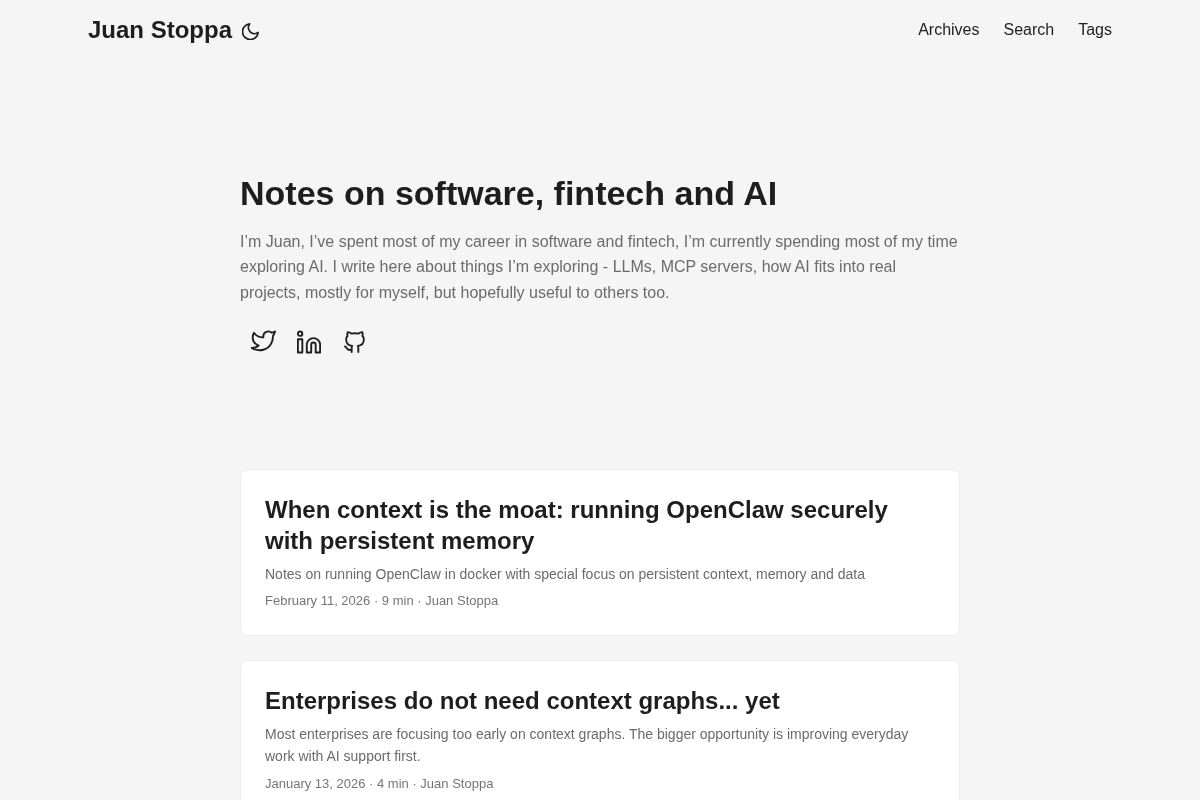 The width and height of the screenshot is (1200, 800). I want to click on linkedin-icon, so click(309, 341).